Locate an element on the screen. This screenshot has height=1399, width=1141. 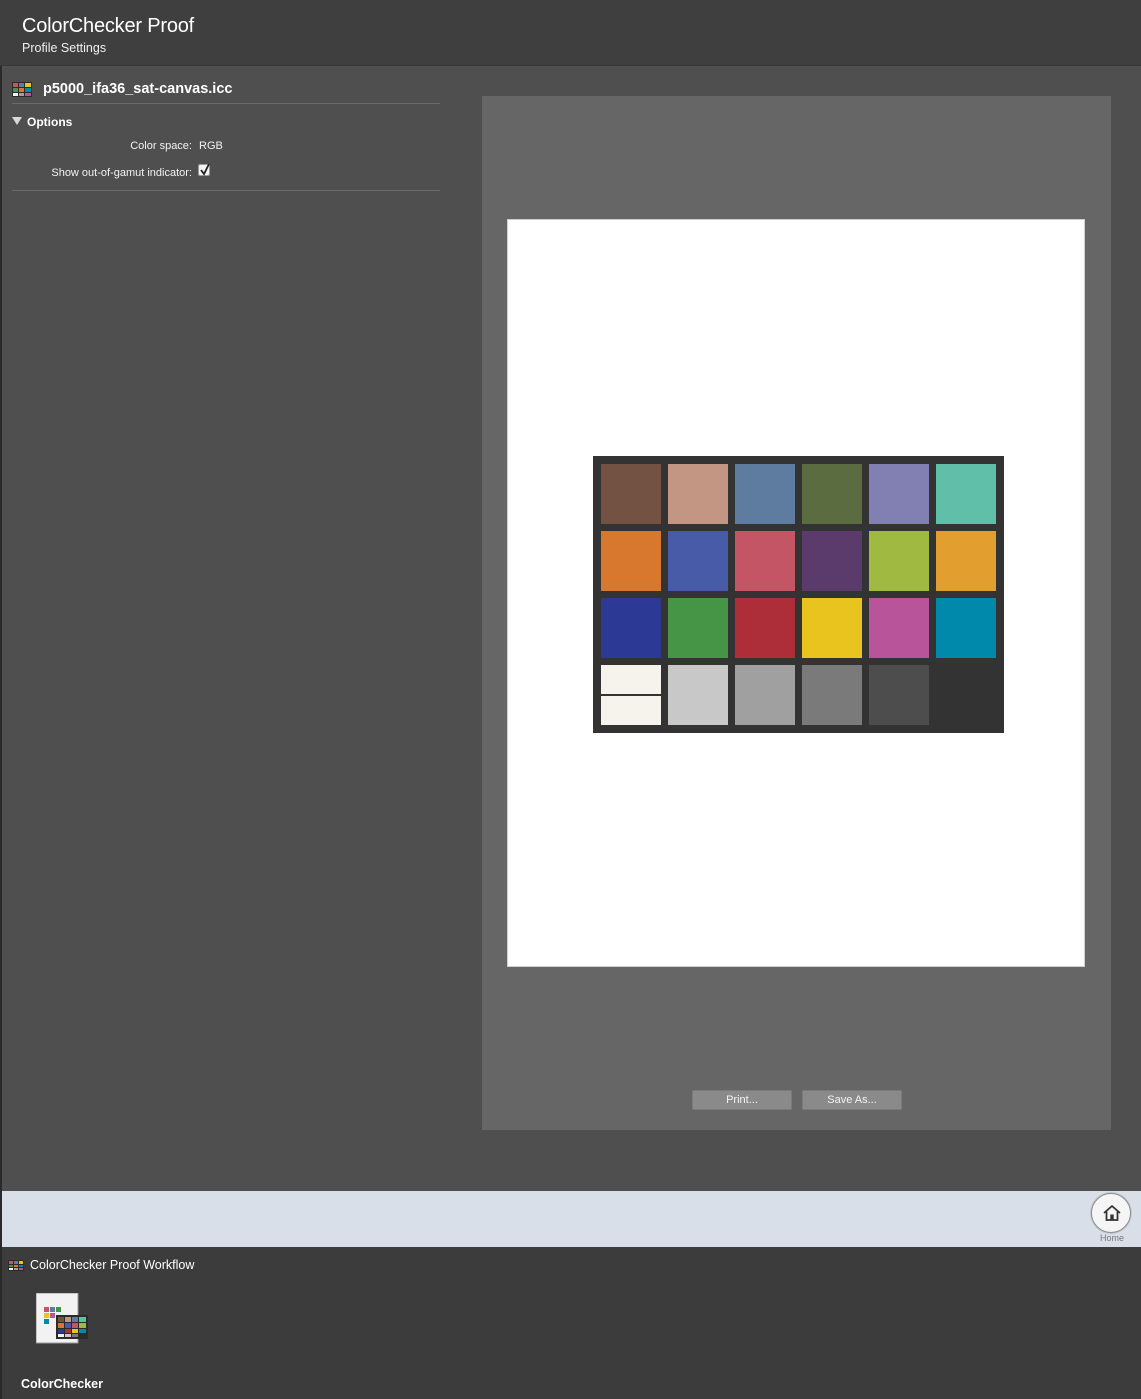
home-icon is located at coordinates (1112, 1213).